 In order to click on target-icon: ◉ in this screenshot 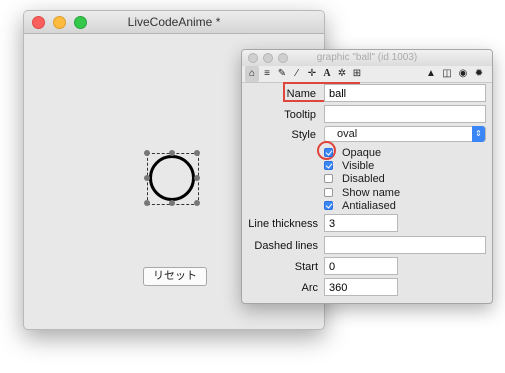, I will do `click(463, 74)`.